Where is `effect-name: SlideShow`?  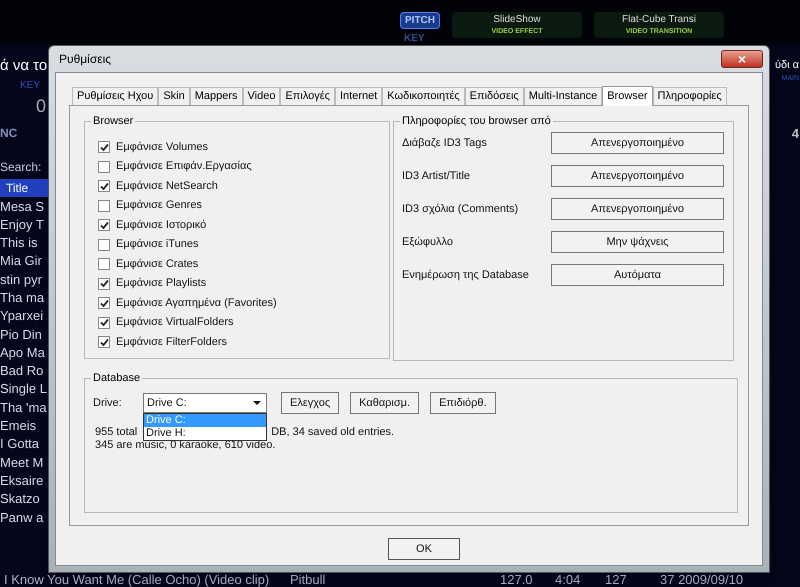 effect-name: SlideShow is located at coordinates (517, 20).